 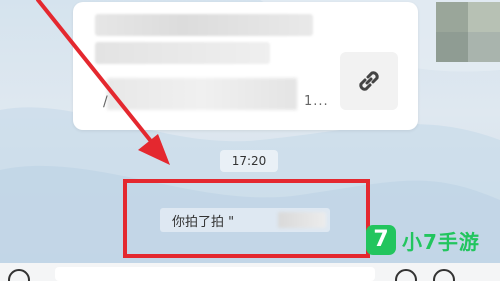 I want to click on link-icon, so click(x=369, y=81).